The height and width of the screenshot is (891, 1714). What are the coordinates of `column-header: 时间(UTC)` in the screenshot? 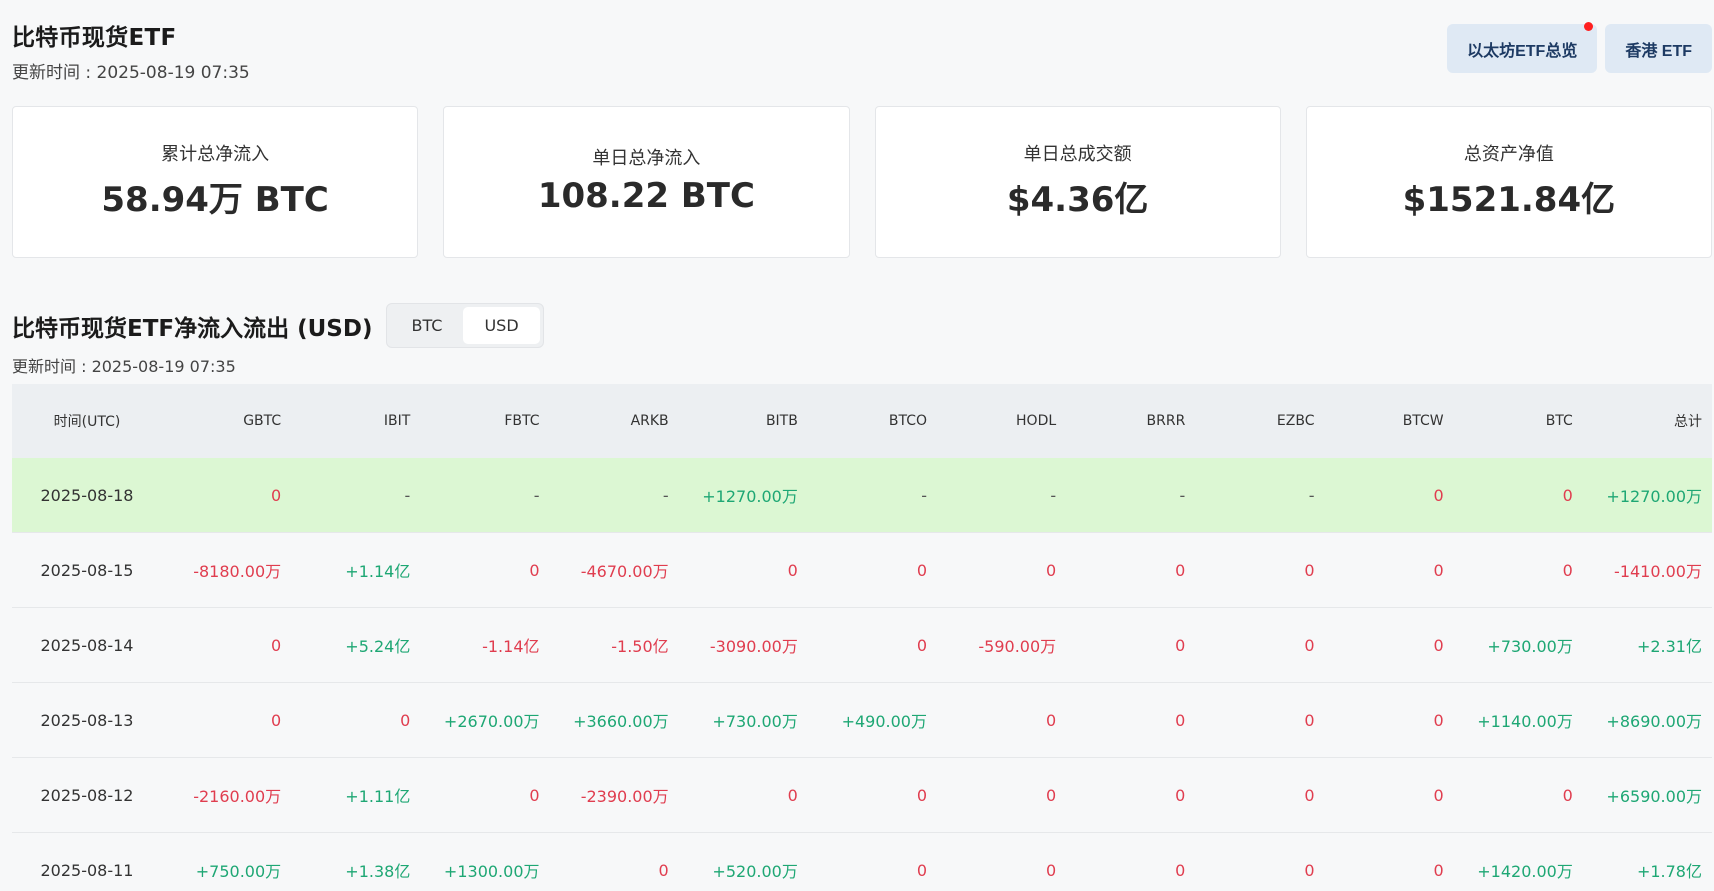 It's located at (87, 422).